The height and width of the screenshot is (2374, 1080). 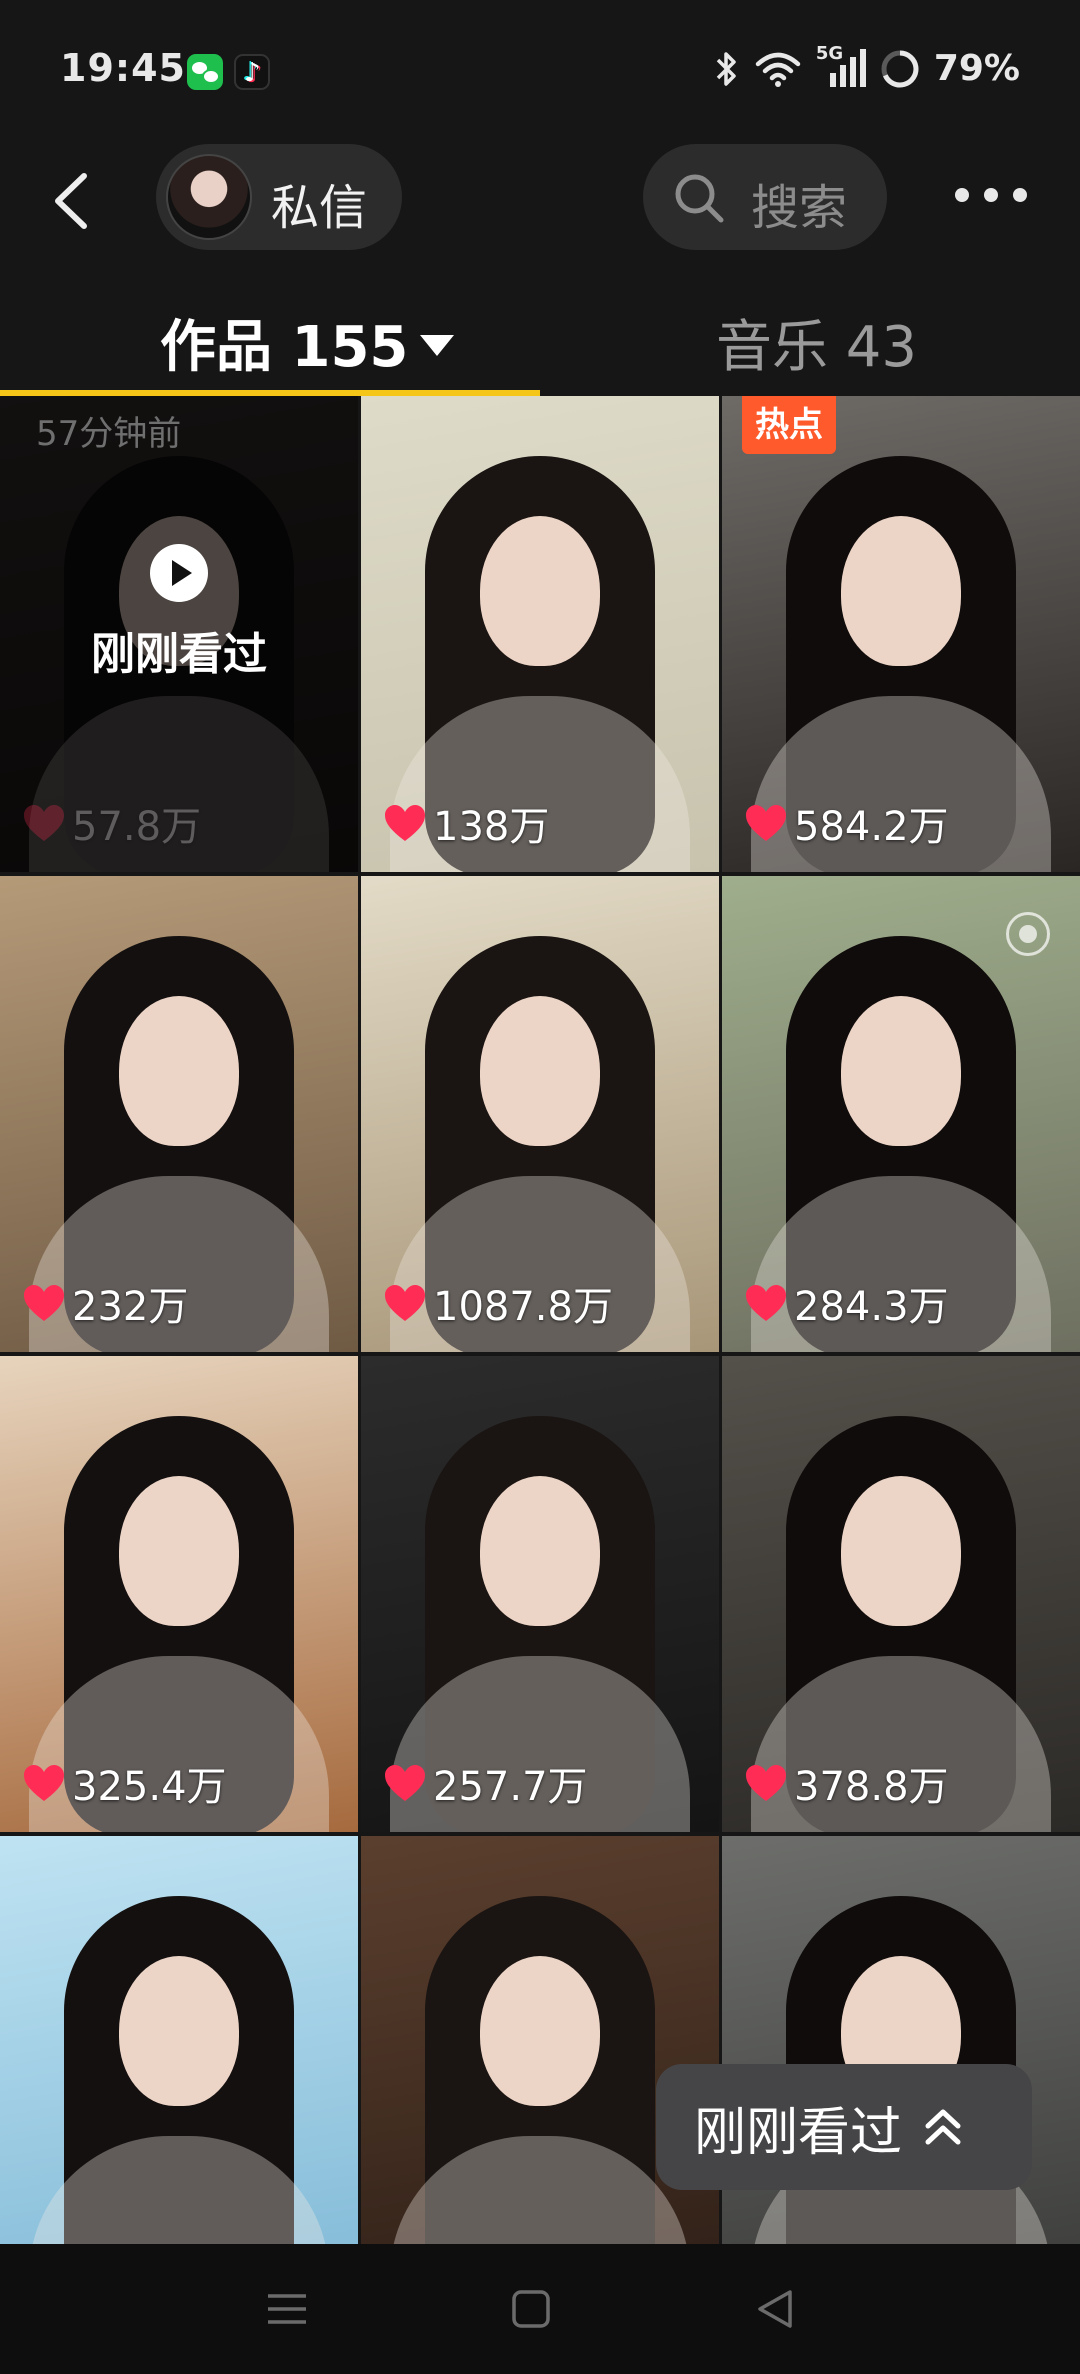 What do you see at coordinates (540, 70) in the screenshot?
I see `status-bar: 19:45 ♪ 5G 79%` at bounding box center [540, 70].